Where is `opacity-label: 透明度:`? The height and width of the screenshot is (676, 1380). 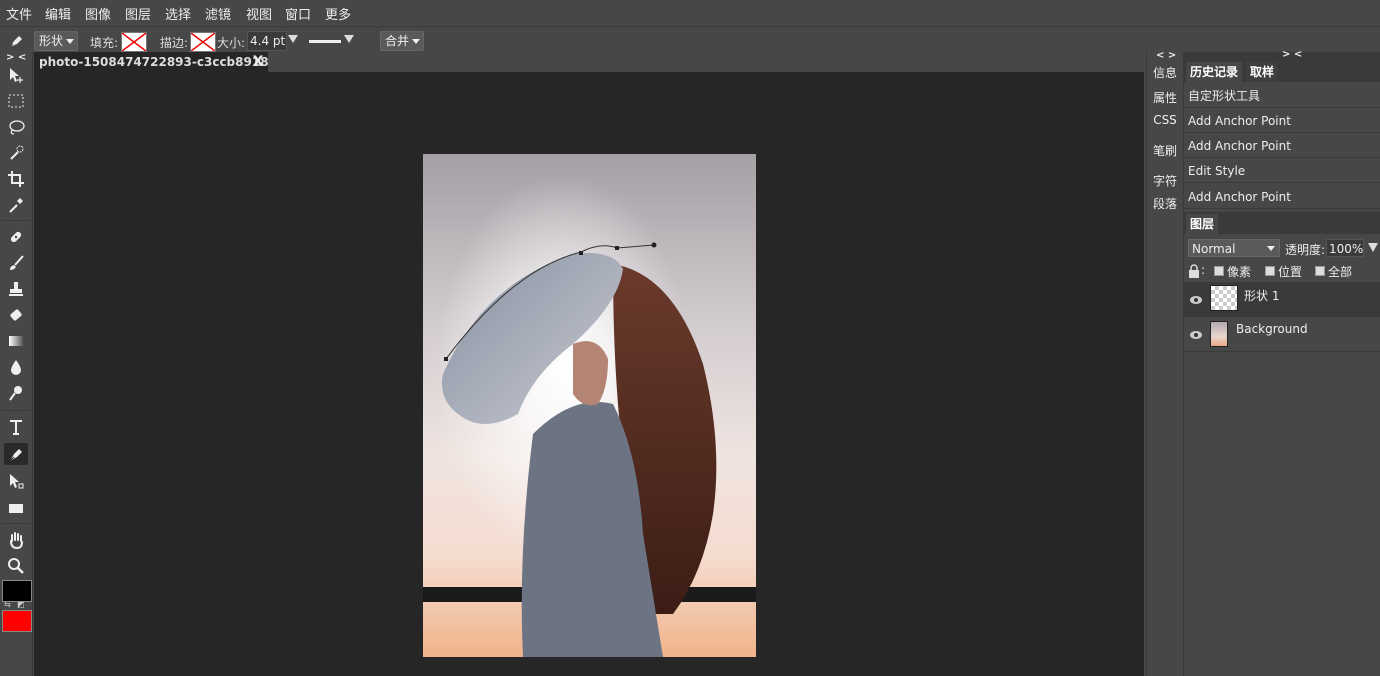 opacity-label: 透明度: is located at coordinates (1305, 250).